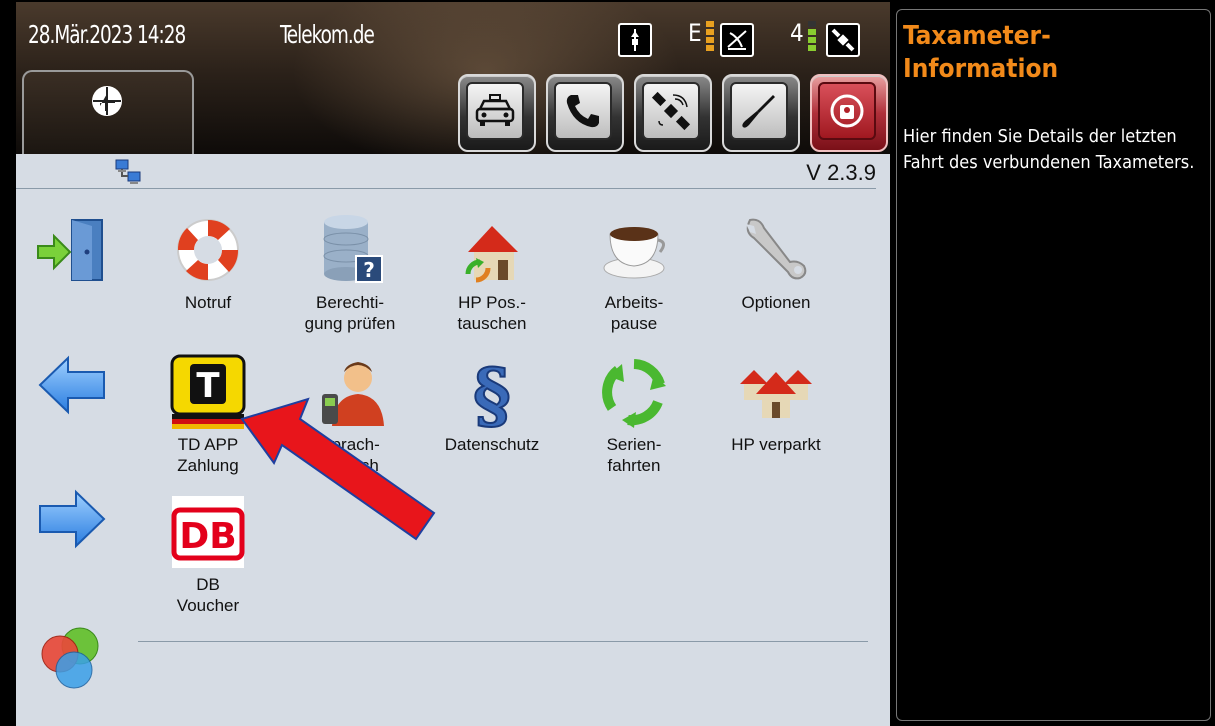 This screenshot has height=726, width=1215. I want to click on phone-icon, so click(582, 111).